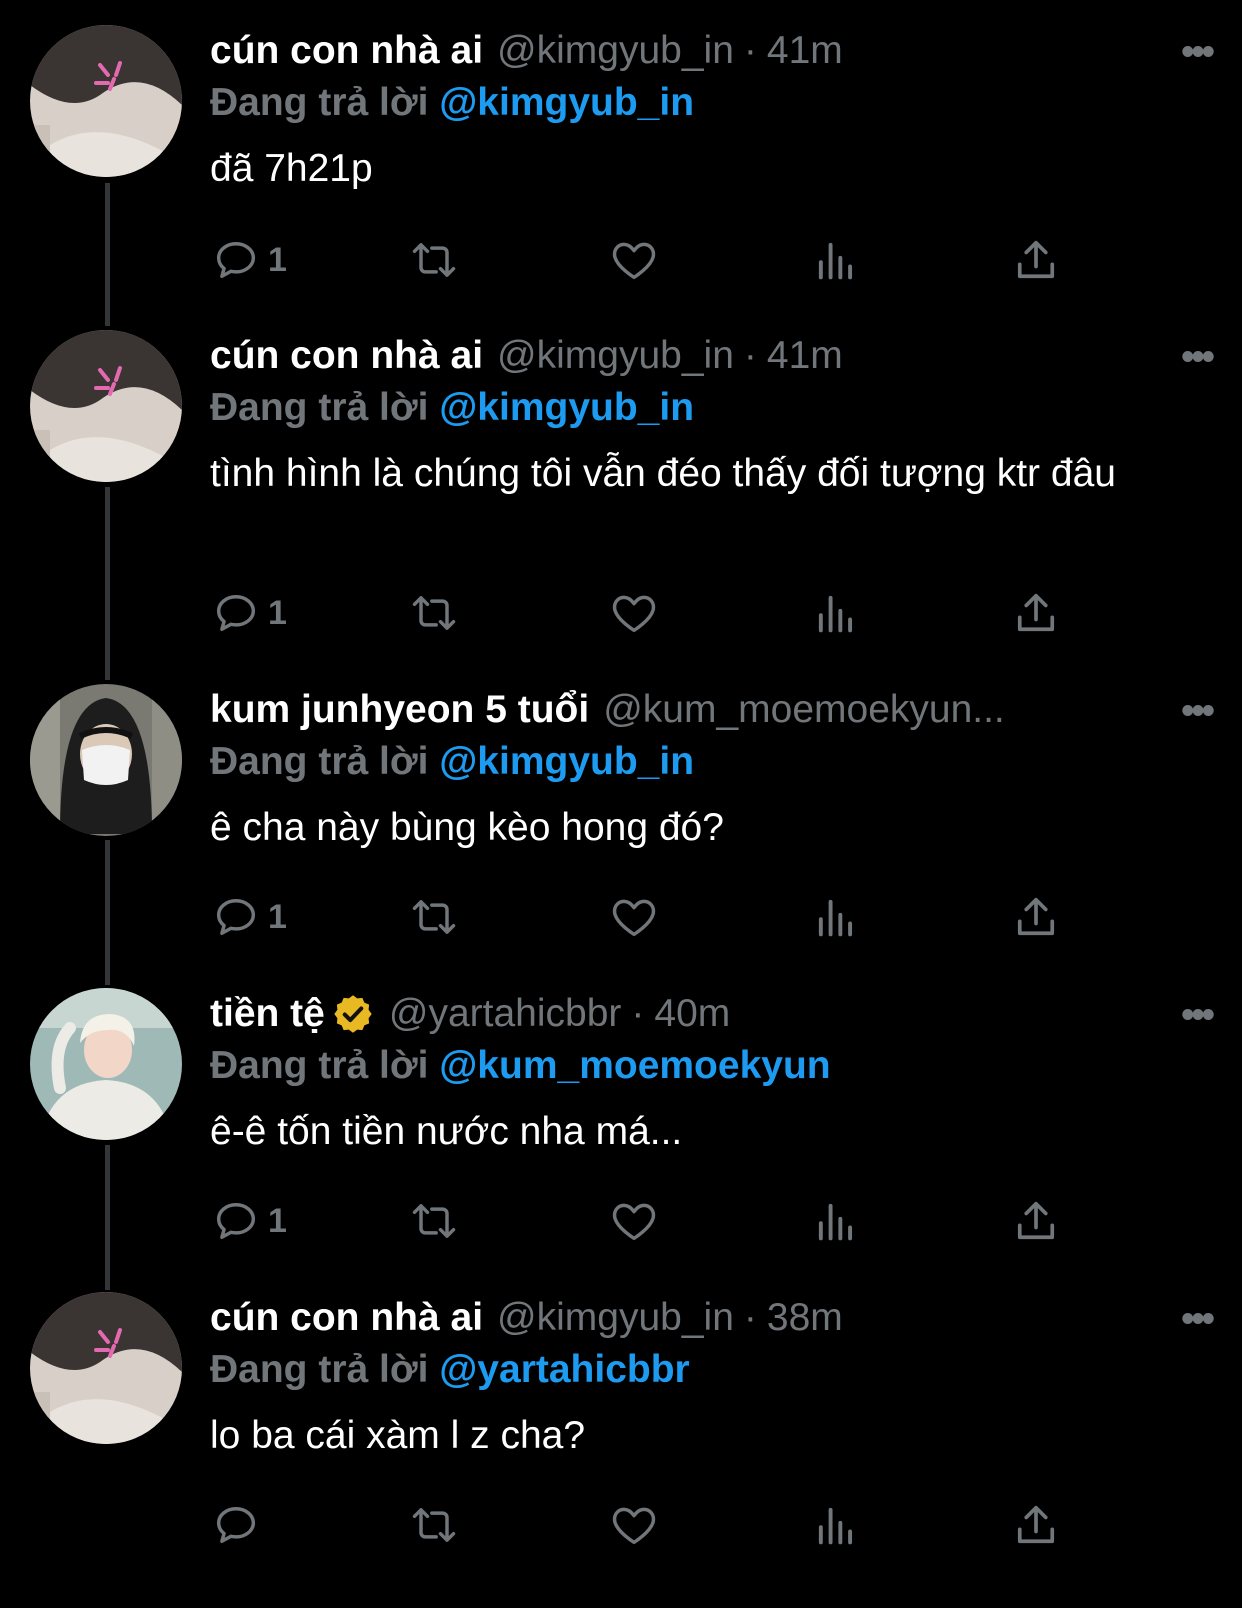 This screenshot has width=1242, height=1608. What do you see at coordinates (239, 1525) in the screenshot?
I see `reply-button` at bounding box center [239, 1525].